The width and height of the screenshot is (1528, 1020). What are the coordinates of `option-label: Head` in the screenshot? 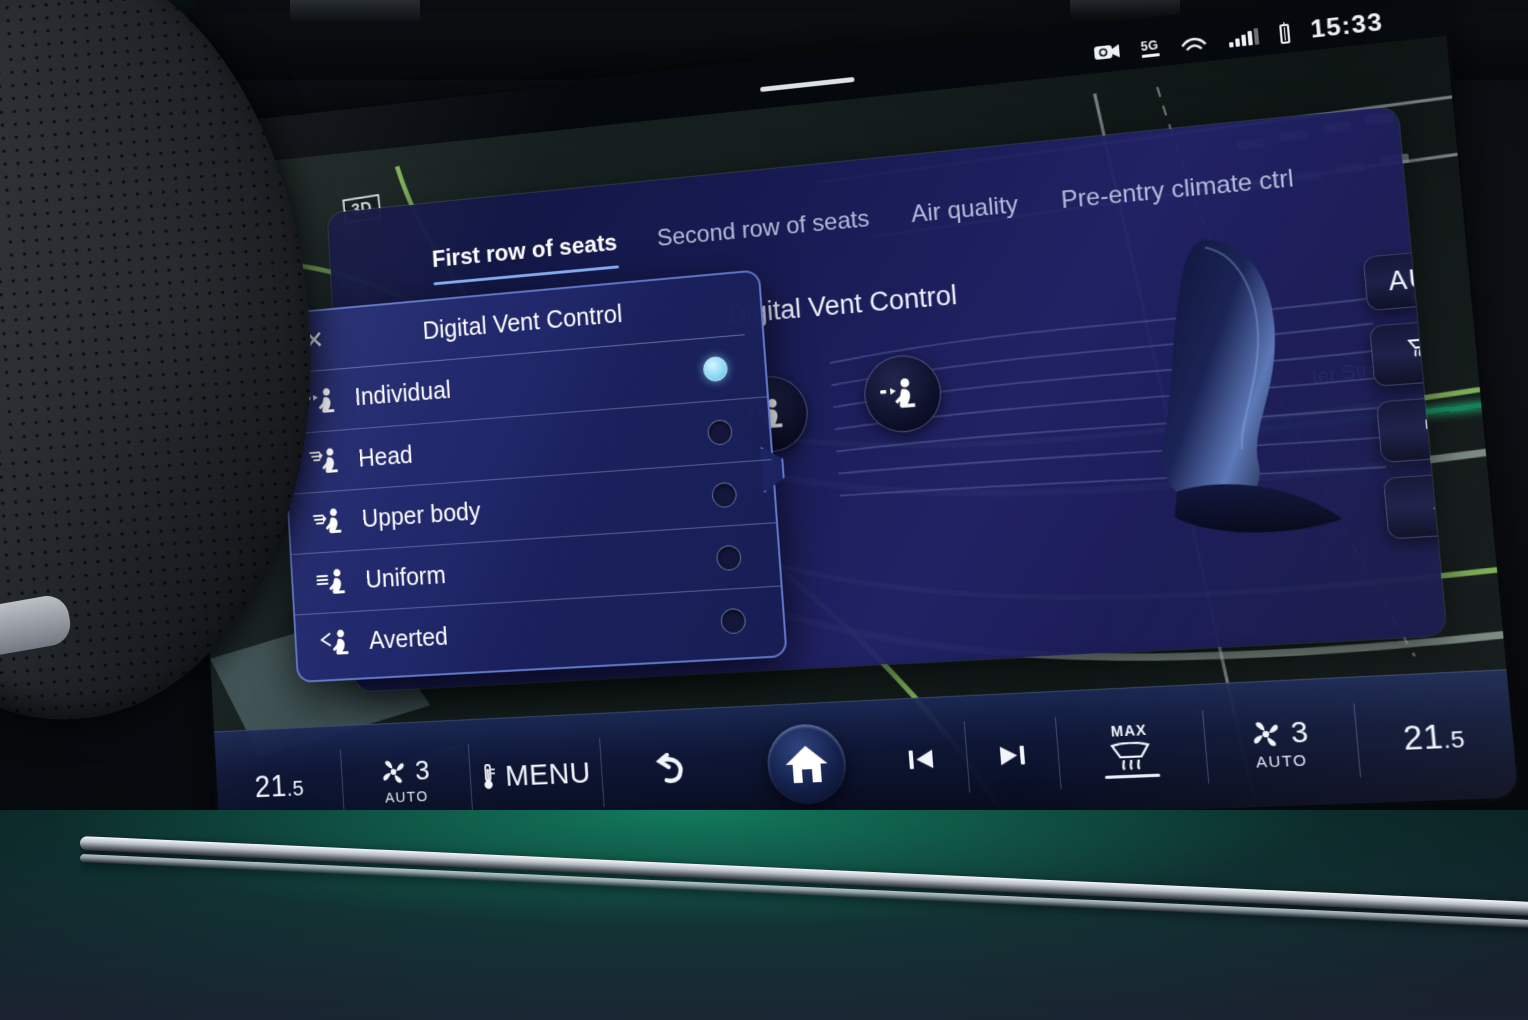 It's located at (385, 456).